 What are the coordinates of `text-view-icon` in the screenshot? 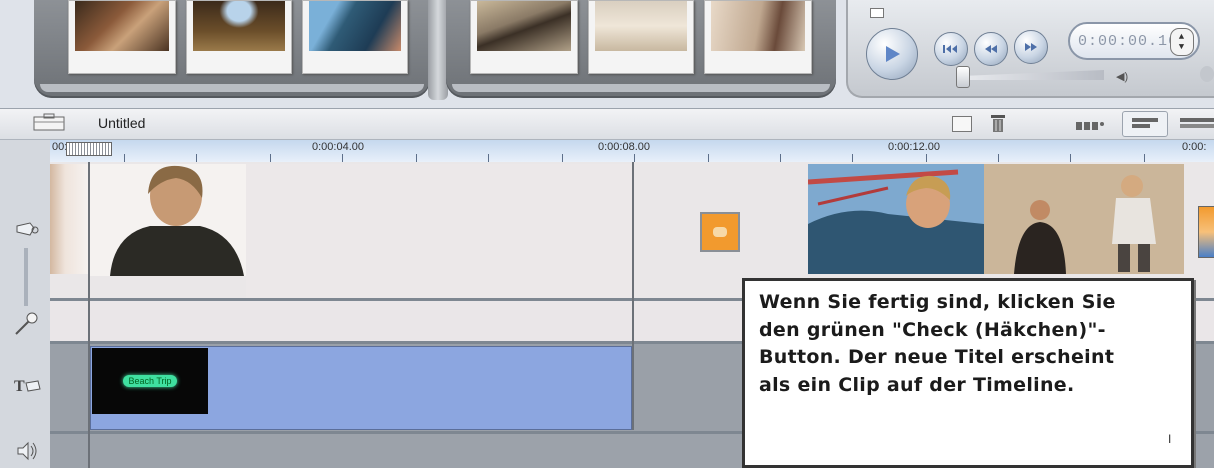 It's located at (1197, 123).